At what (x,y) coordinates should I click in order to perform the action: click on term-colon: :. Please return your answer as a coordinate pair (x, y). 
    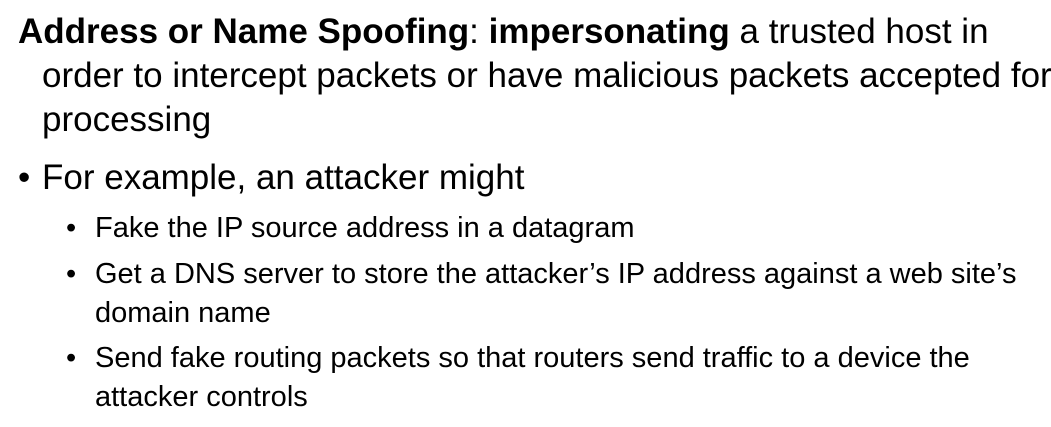
    Looking at the image, I should click on (474, 31).